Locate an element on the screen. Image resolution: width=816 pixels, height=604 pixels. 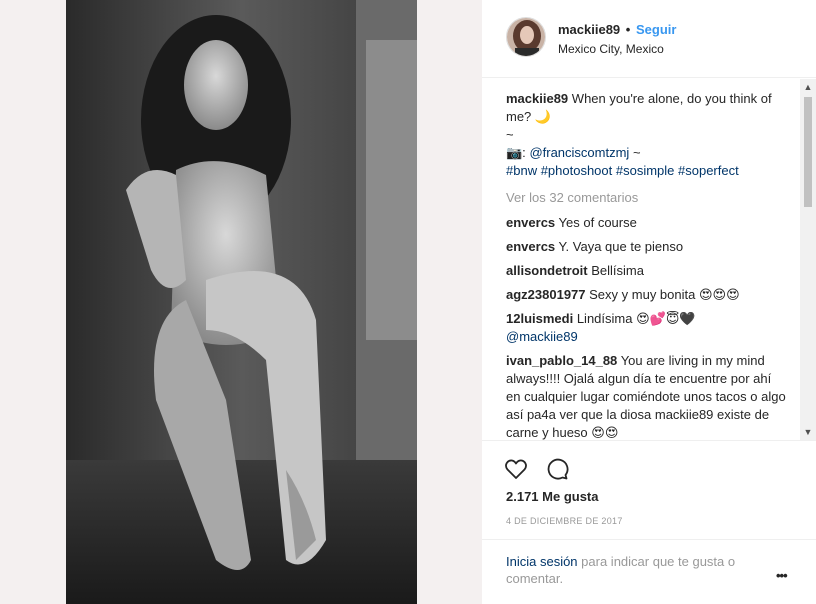
caption-tilde: ~ is located at coordinates (510, 134).